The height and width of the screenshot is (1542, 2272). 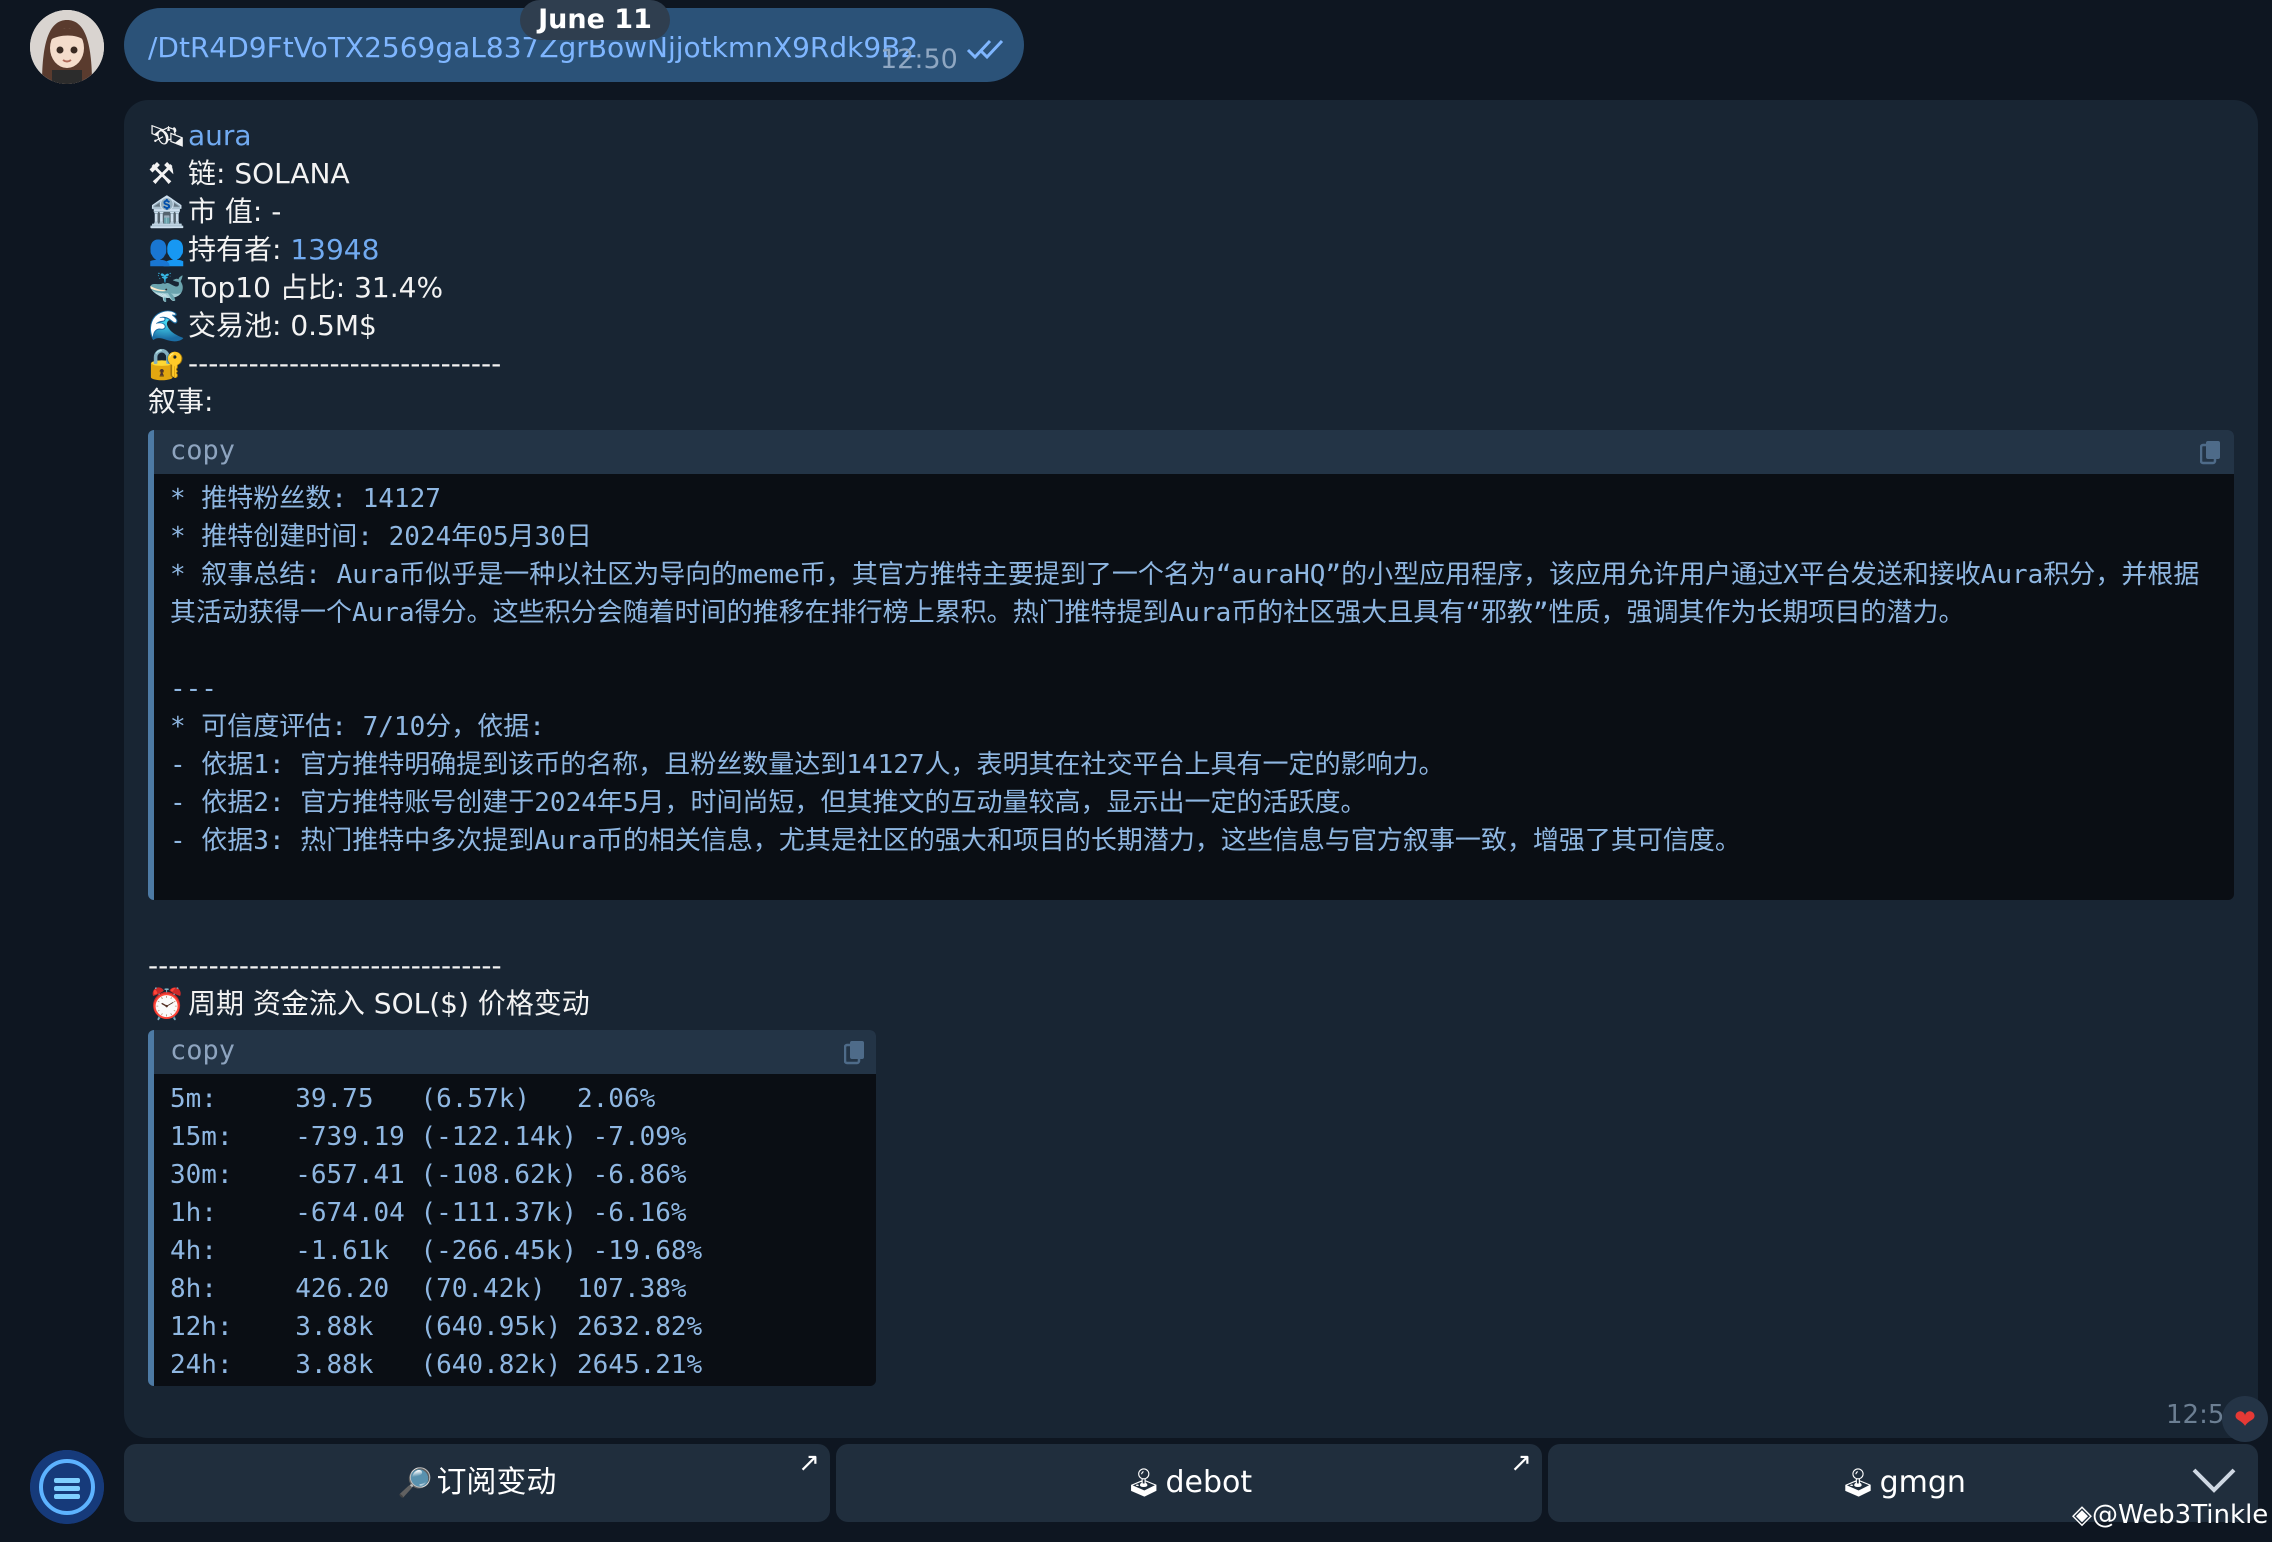 What do you see at coordinates (496, 1482) in the screenshot?
I see `button-label: 订阅变动` at bounding box center [496, 1482].